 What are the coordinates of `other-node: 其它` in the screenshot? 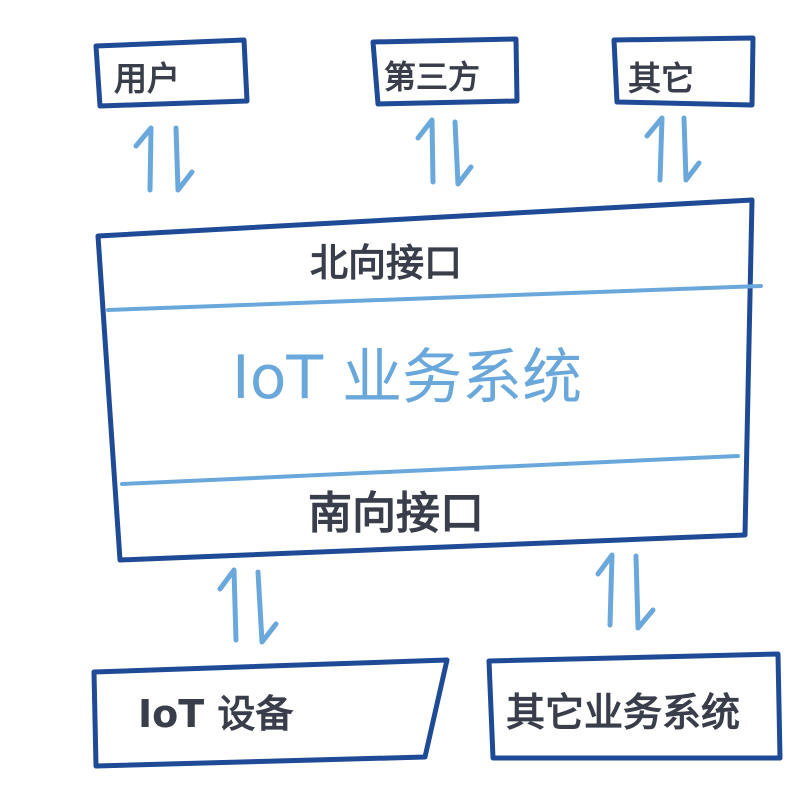 It's located at (683, 71).